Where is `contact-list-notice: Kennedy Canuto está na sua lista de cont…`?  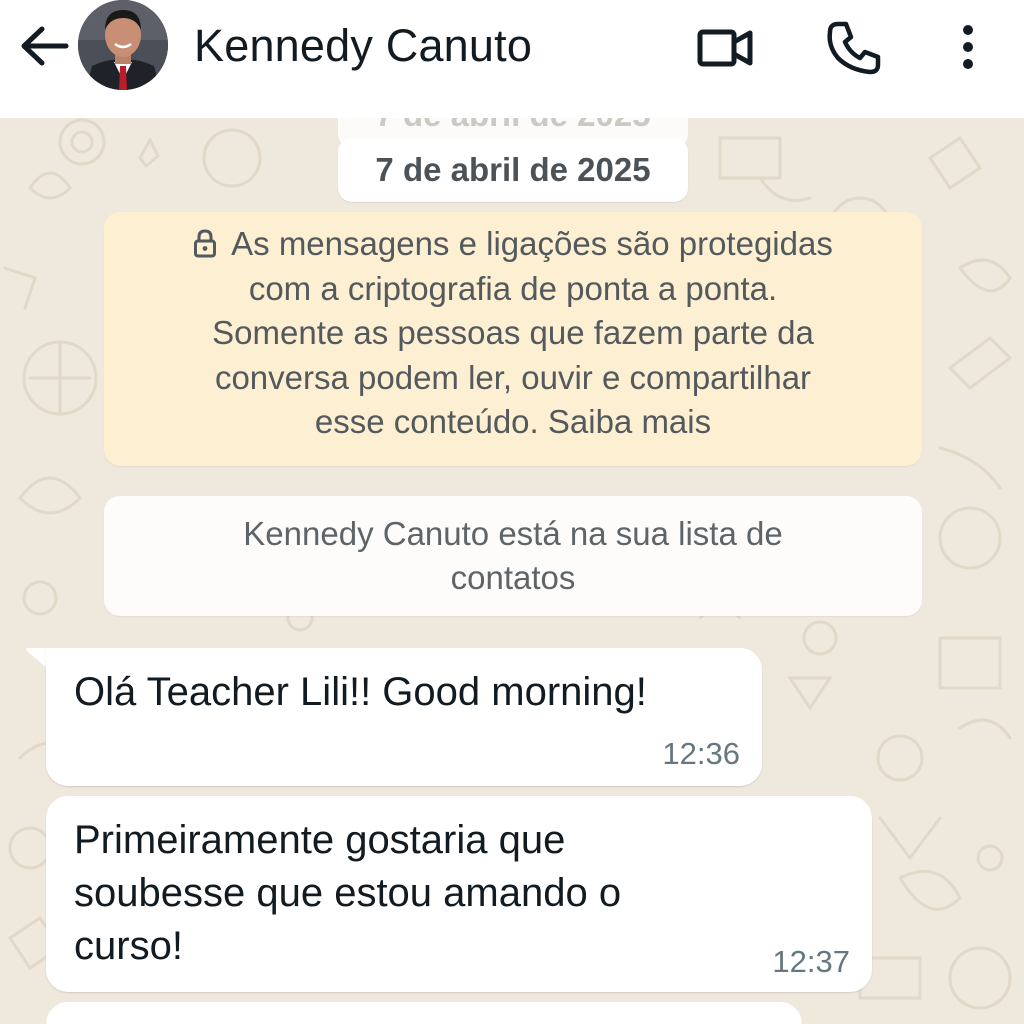 contact-list-notice: Kennedy Canuto está na sua lista de cont… is located at coordinates (513, 556).